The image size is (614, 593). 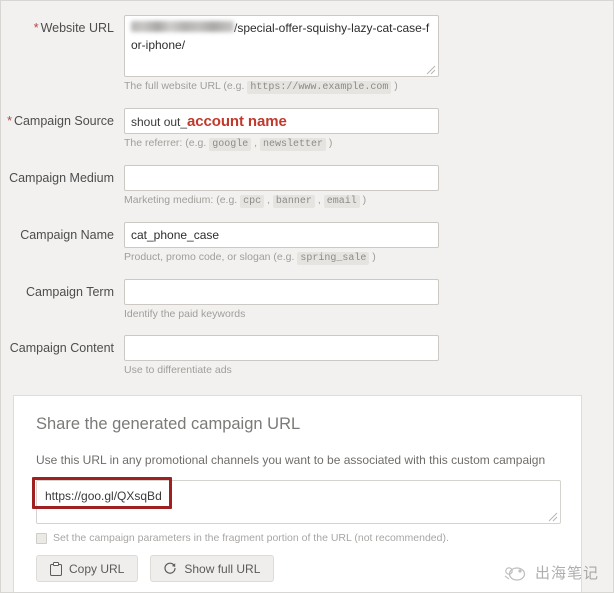 I want to click on hint-code-2: cpc, so click(x=252, y=201).